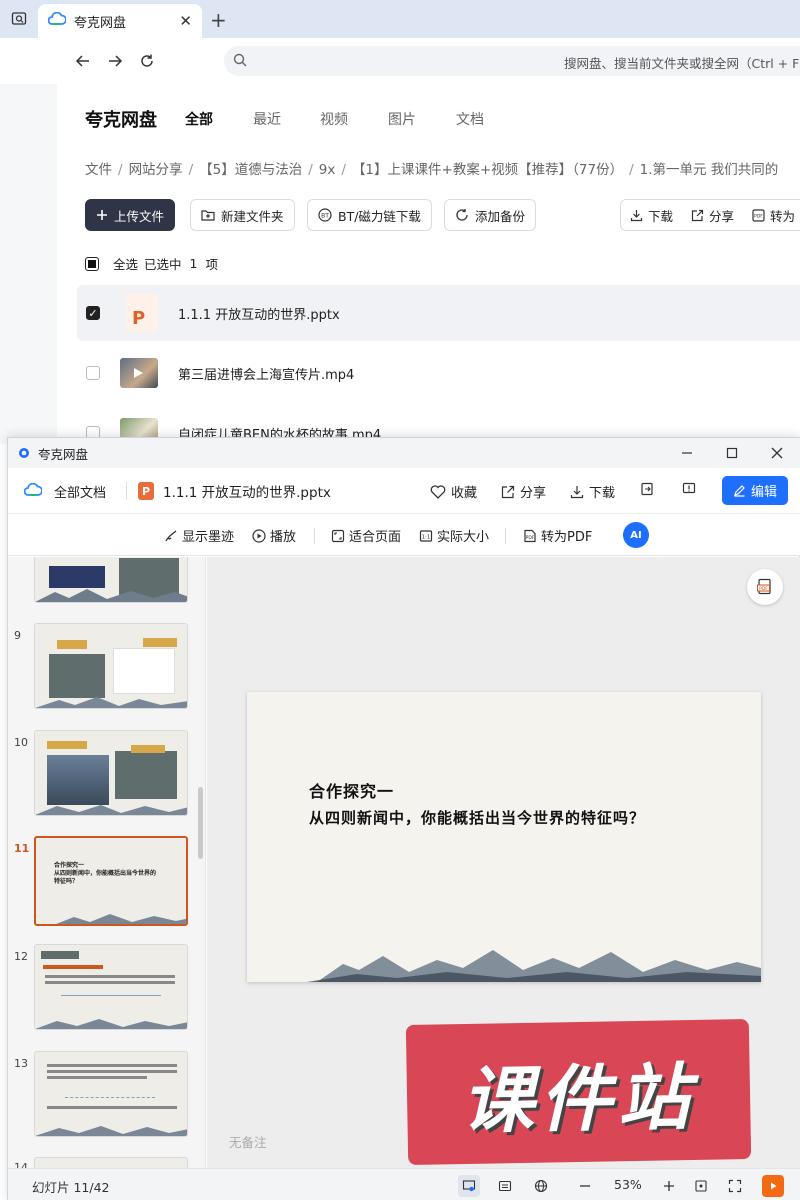 The width and height of the screenshot is (800, 1200). I want to click on normal-view-icon, so click(469, 1186).